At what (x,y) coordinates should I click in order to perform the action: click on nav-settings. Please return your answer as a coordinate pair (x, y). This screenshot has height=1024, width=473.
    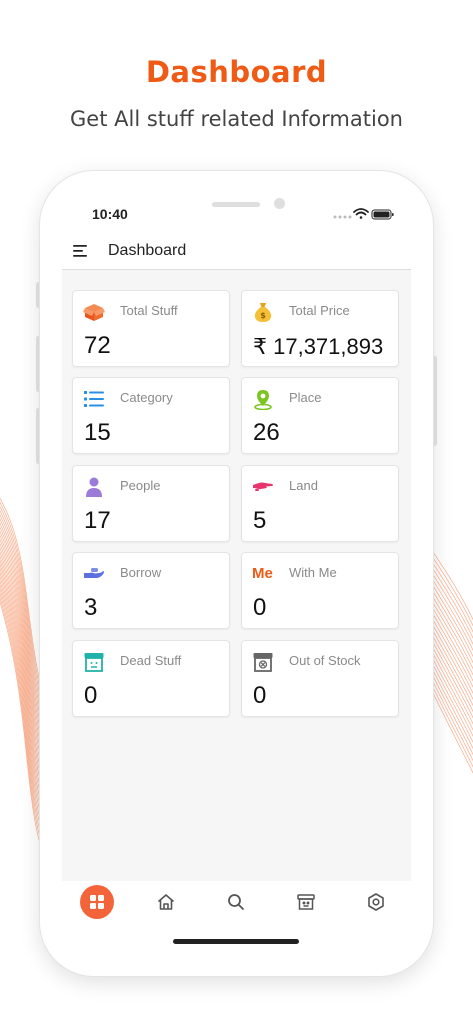
    Looking at the image, I should click on (376, 902).